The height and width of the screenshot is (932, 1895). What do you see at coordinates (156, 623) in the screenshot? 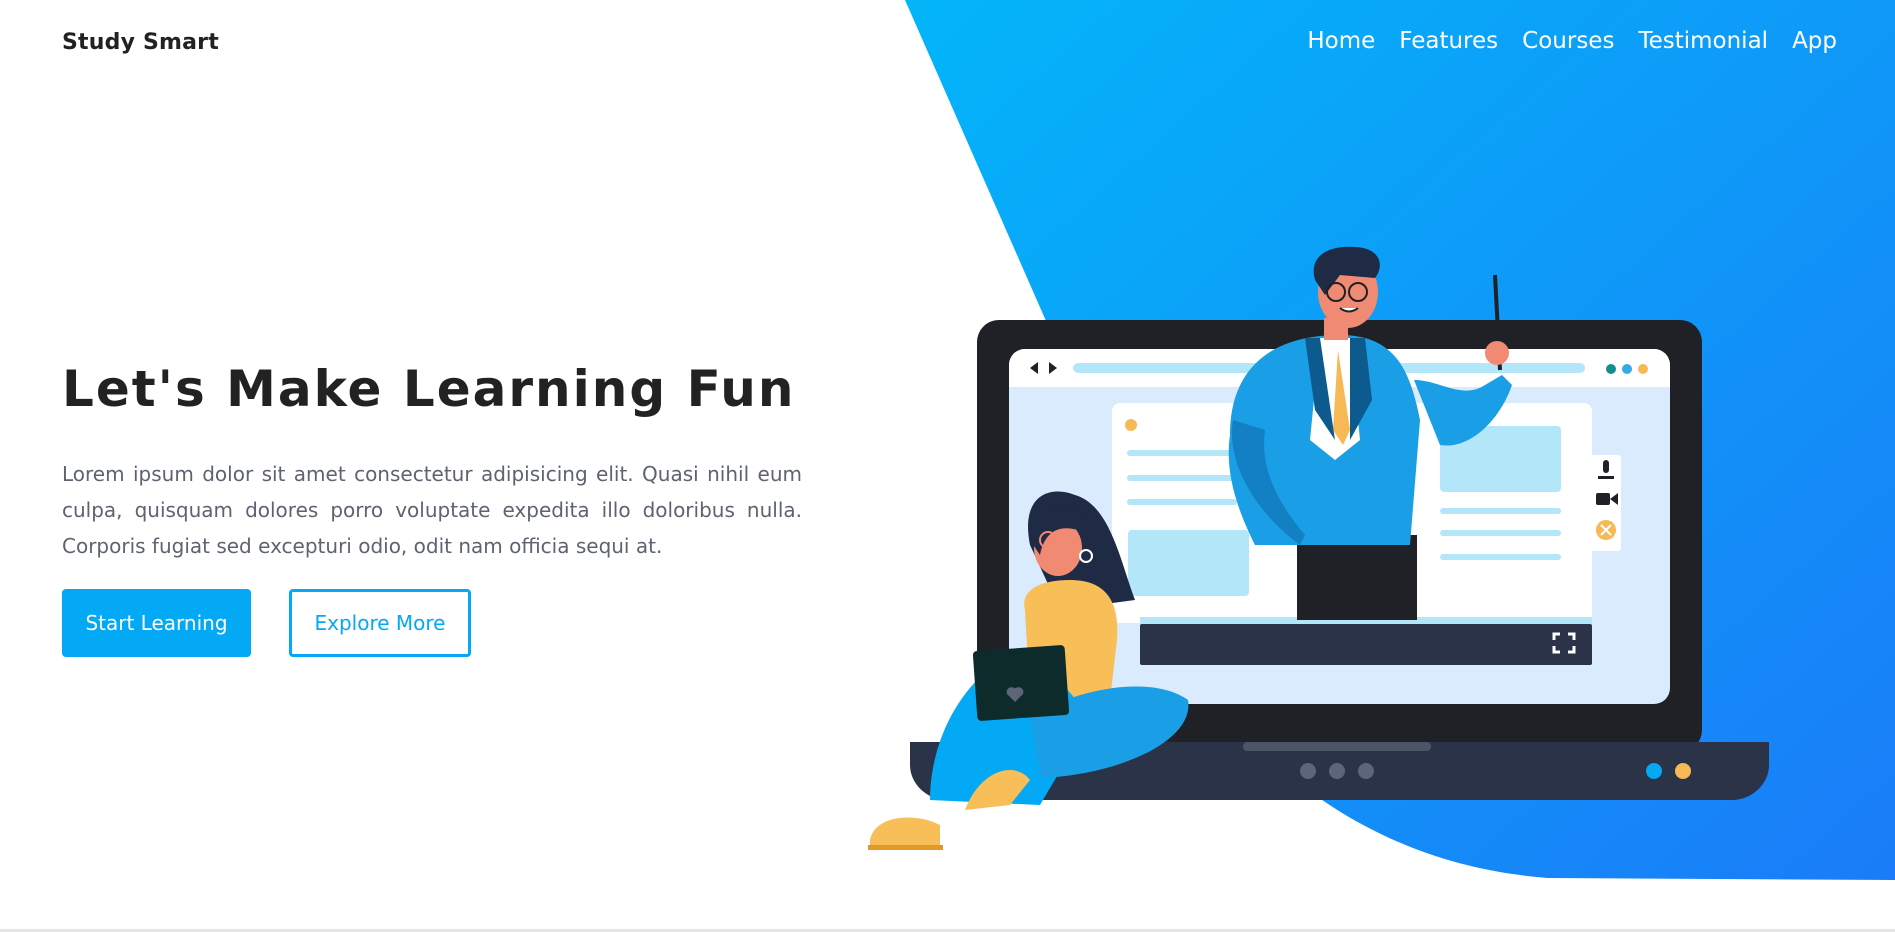
I see `start-learning-button: Start Learning` at bounding box center [156, 623].